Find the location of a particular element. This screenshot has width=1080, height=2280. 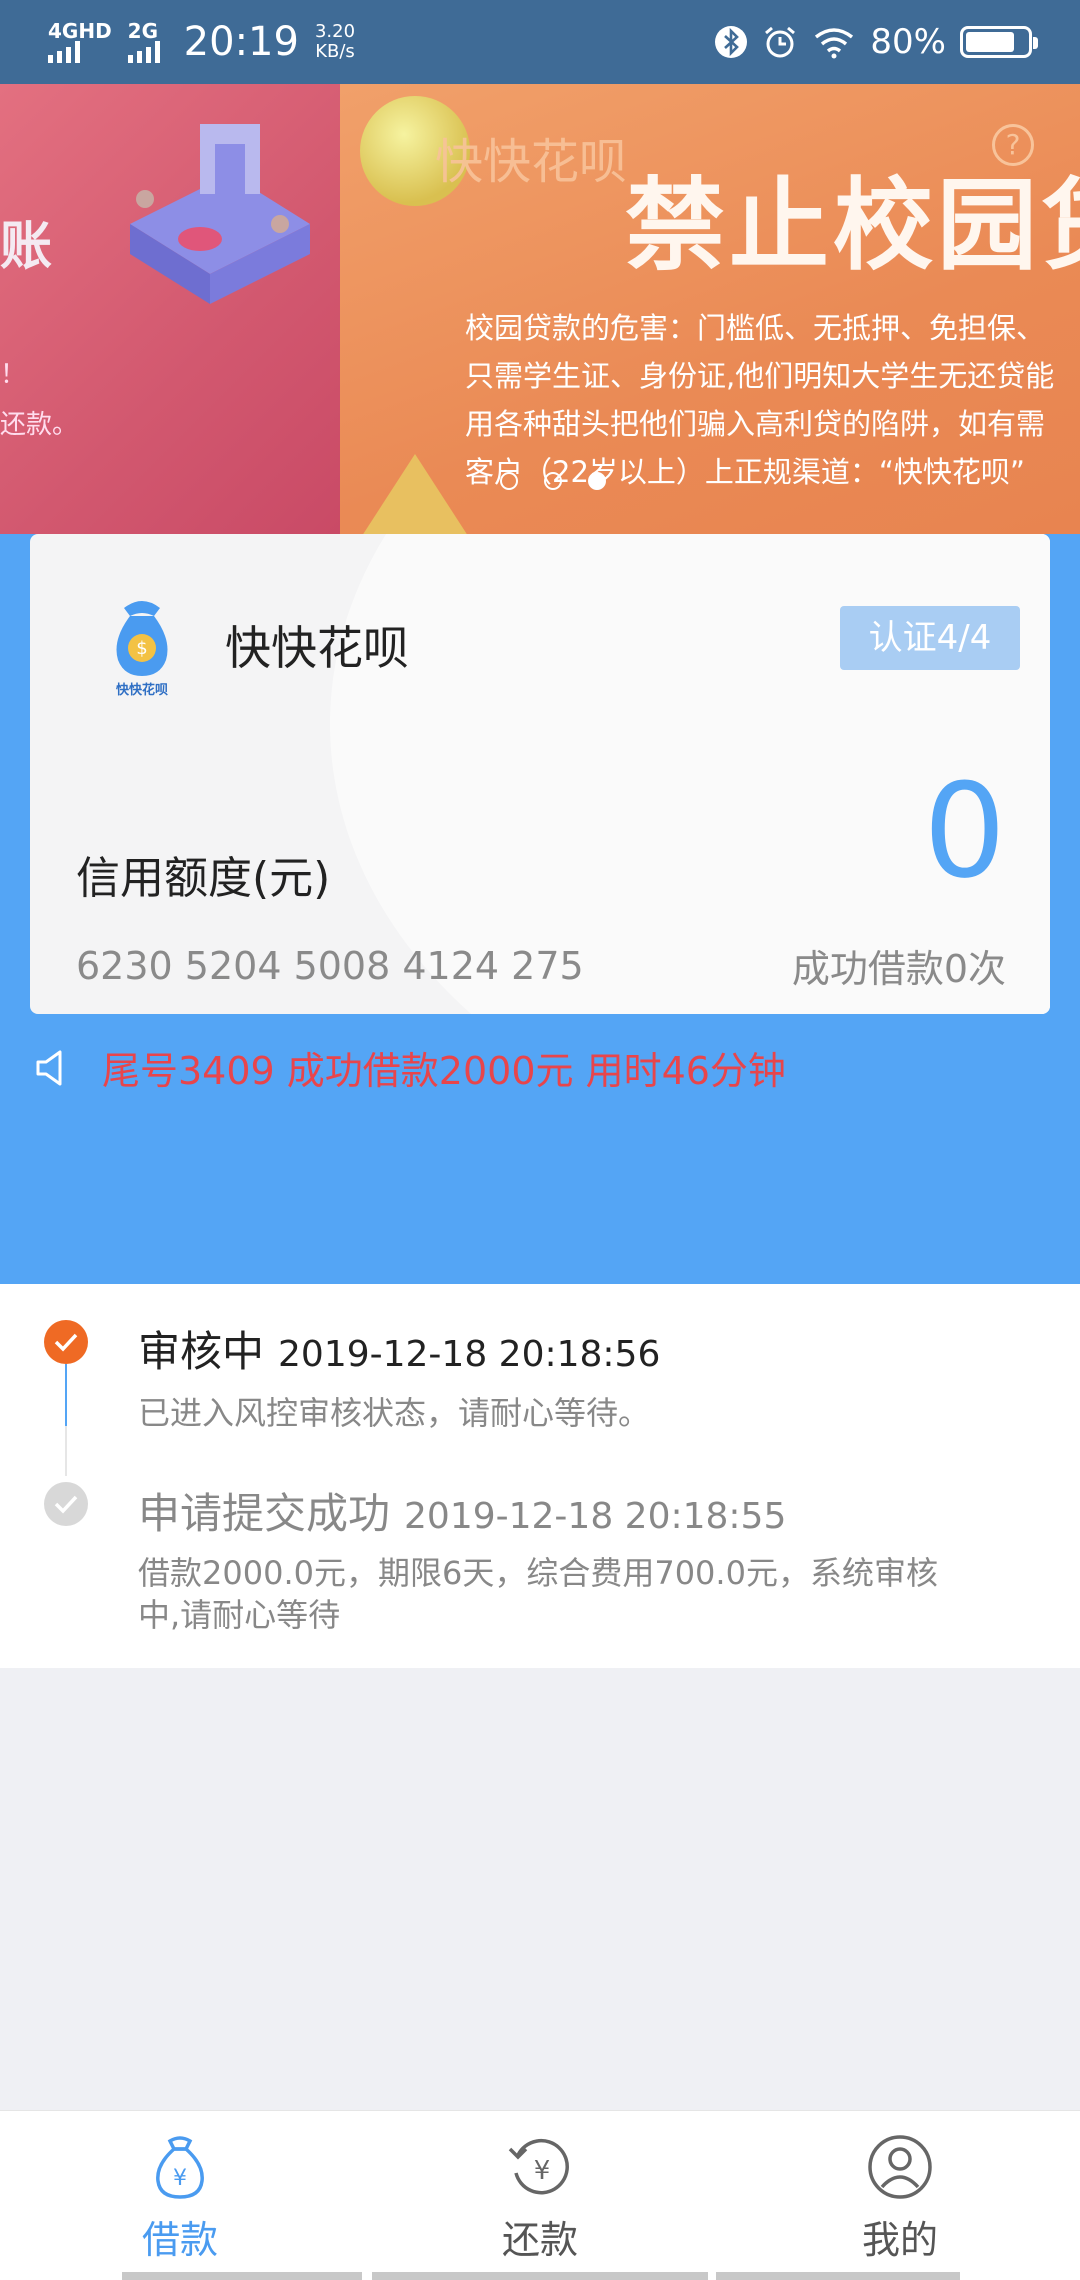

bank-card-number: 6230 5204 5008 4124 275 is located at coordinates (330, 966).